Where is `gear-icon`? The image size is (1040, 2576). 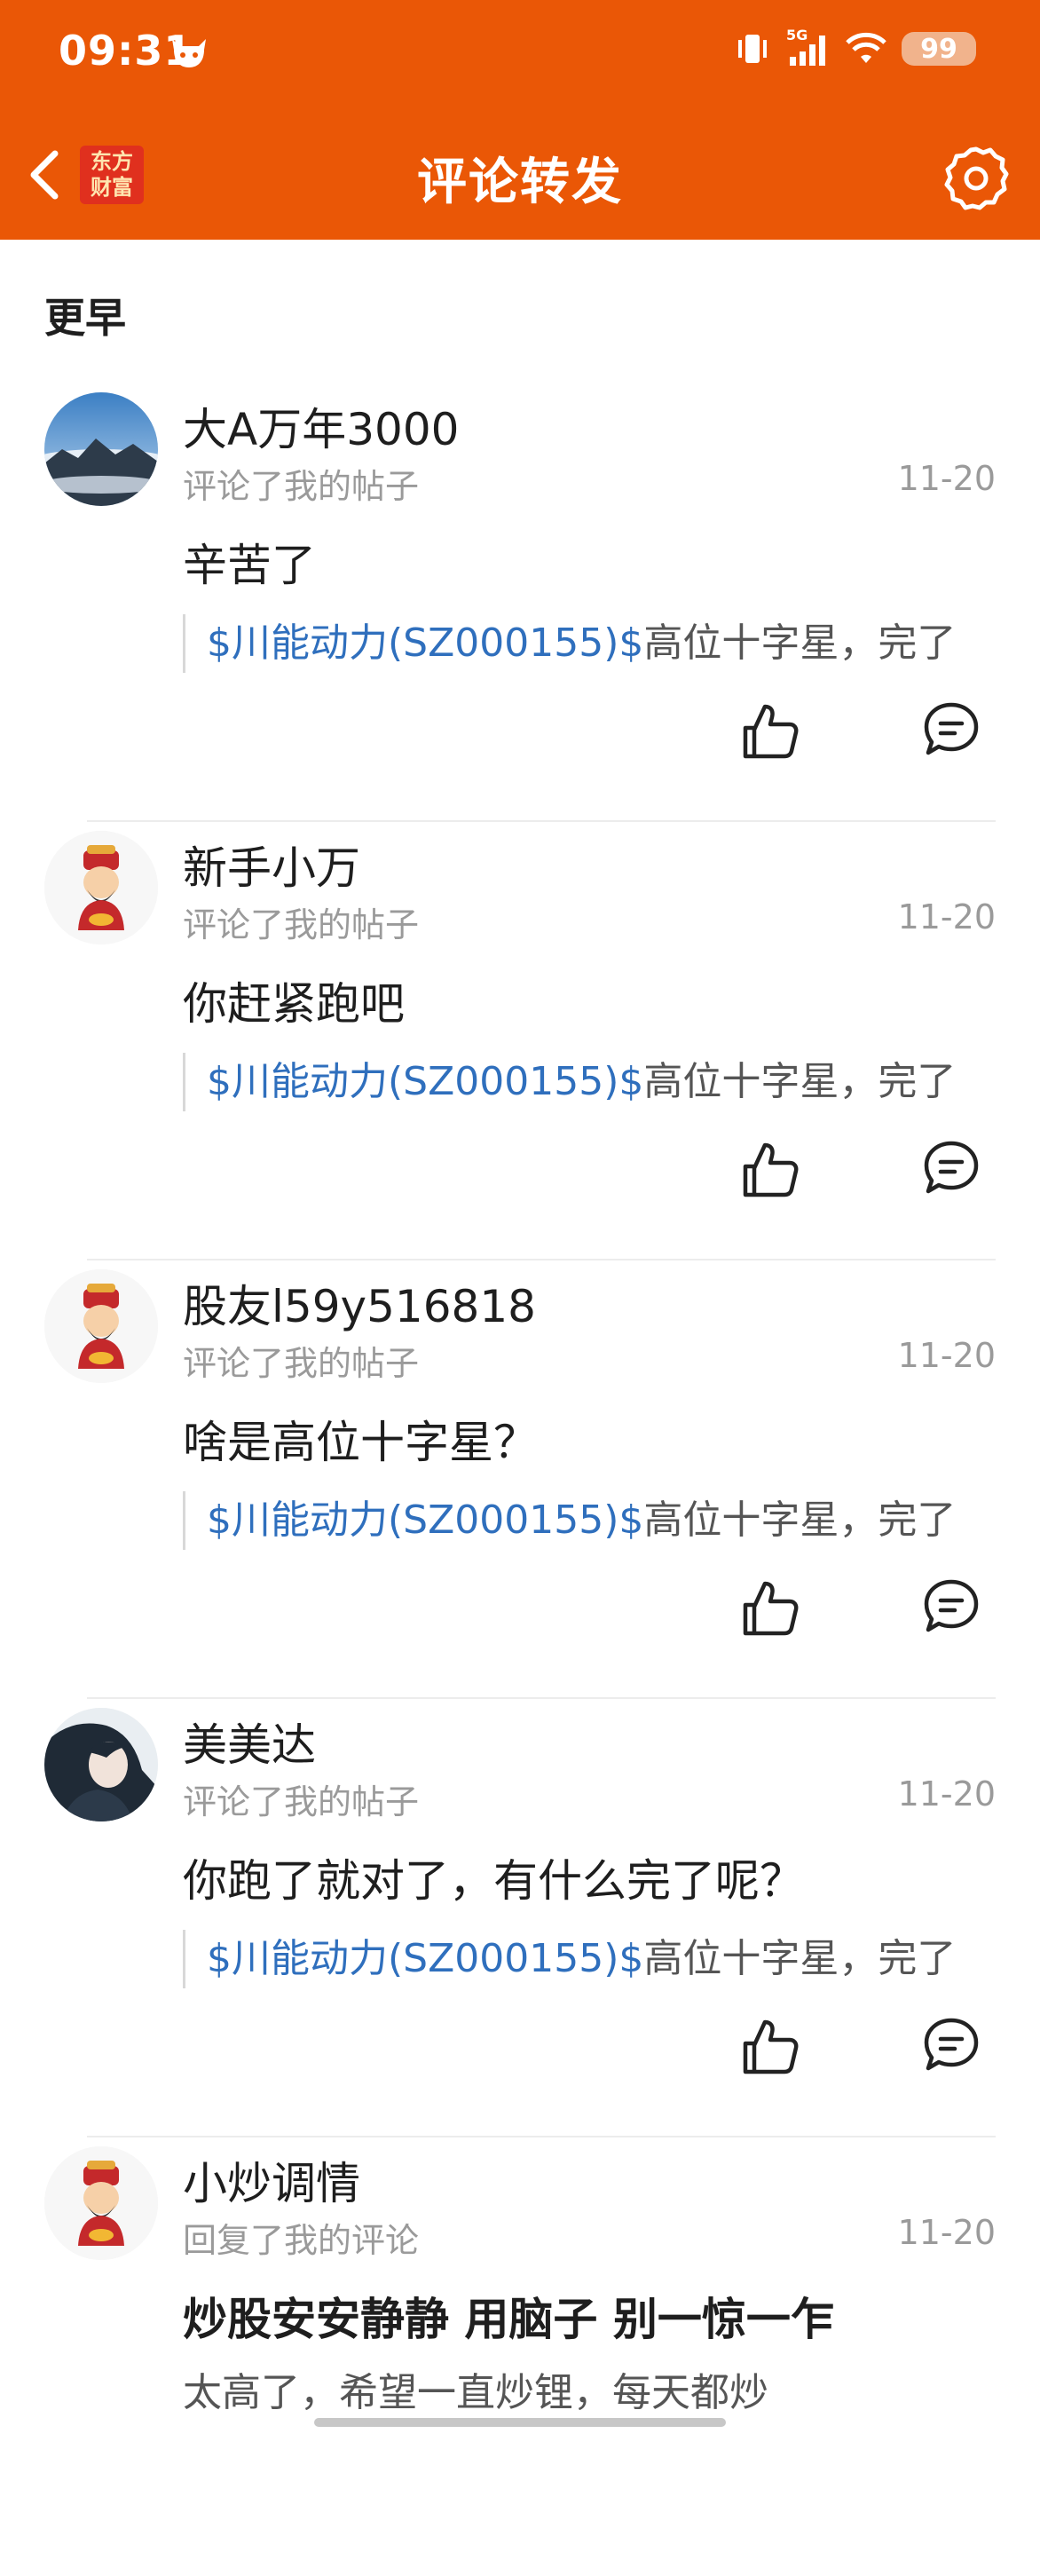 gear-icon is located at coordinates (976, 178).